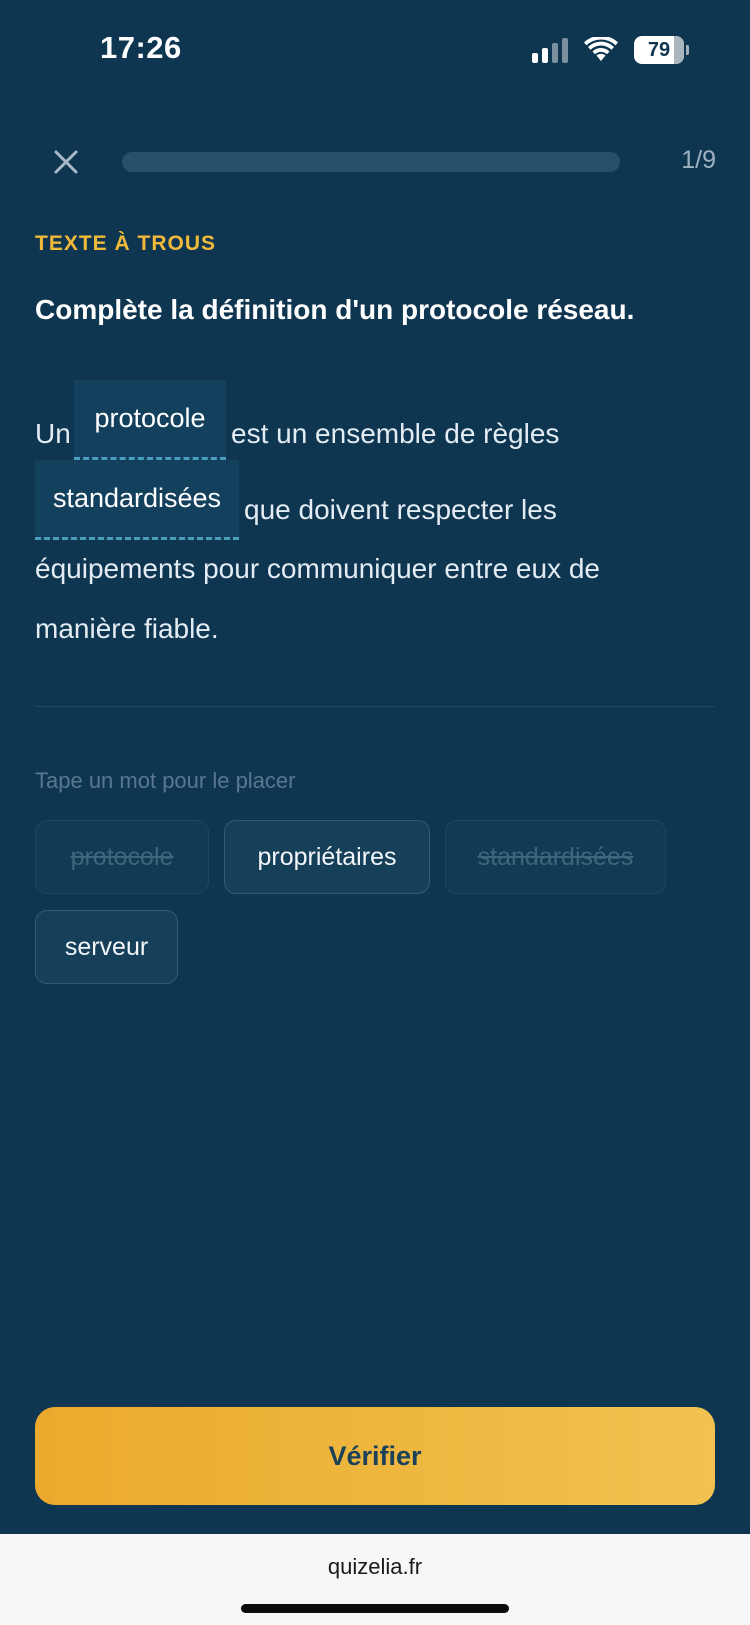  I want to click on progress-bar, so click(371, 162).